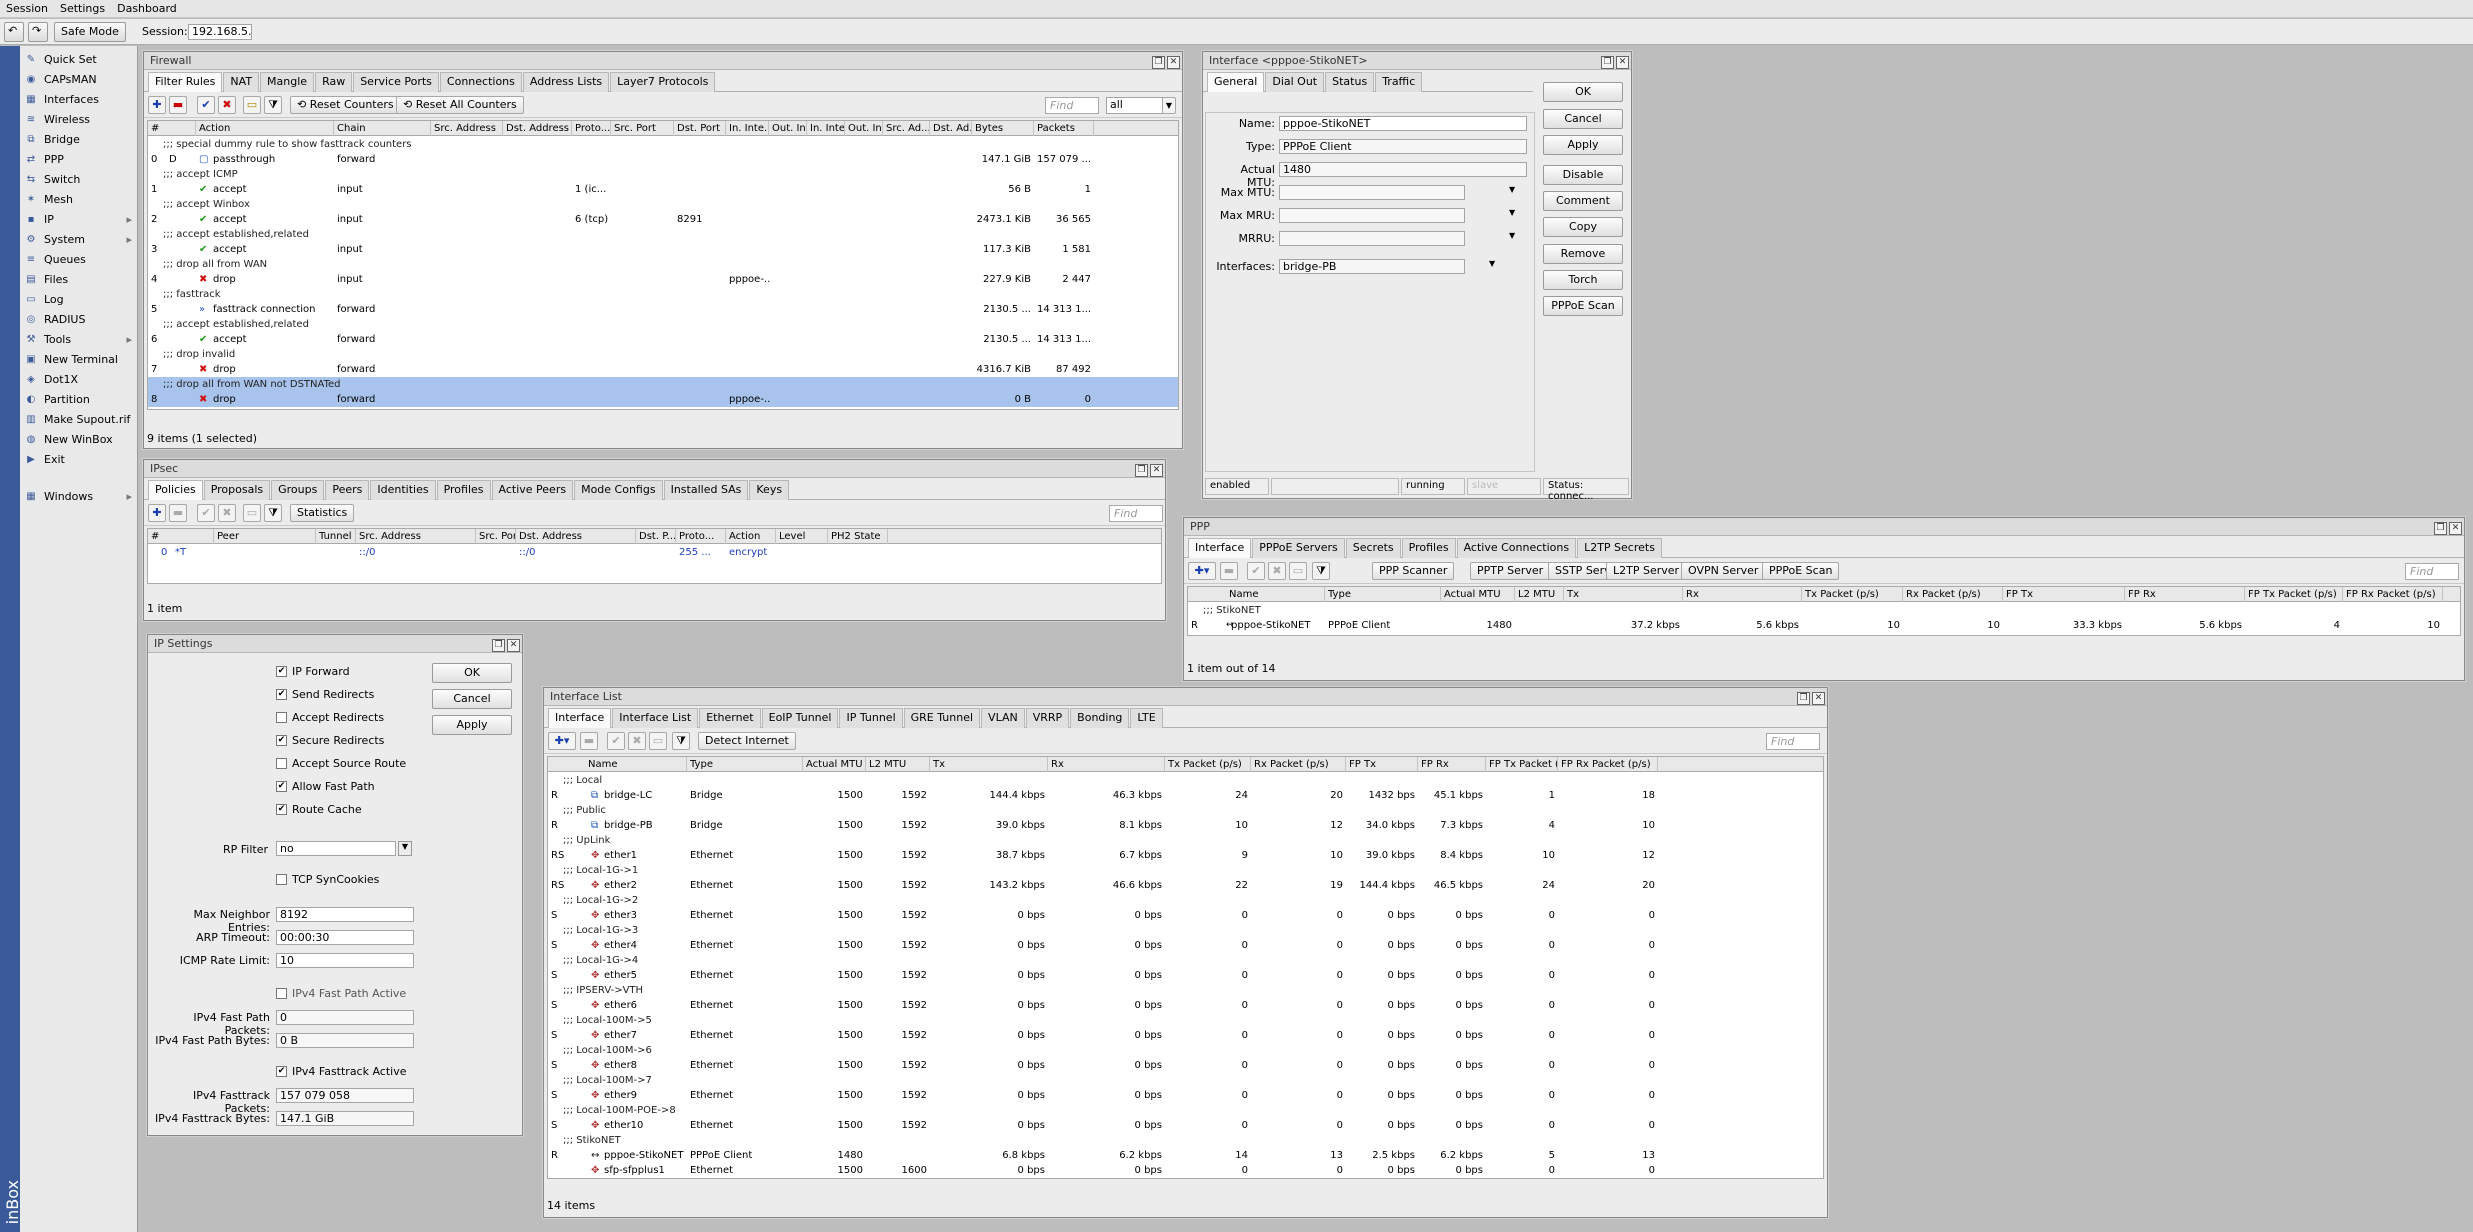 The height and width of the screenshot is (1232, 2473). Describe the element at coordinates (1417, 61) in the screenshot. I see `window-title: Interface <pppoe-StikoNET> ❐ ✕` at that location.